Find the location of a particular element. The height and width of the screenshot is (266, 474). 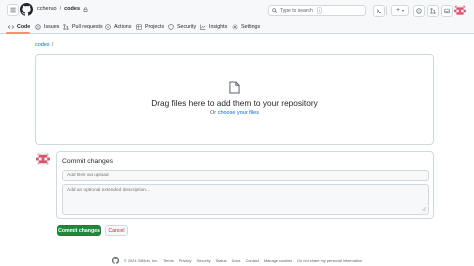

tab-insights: Insights is located at coordinates (213, 27).